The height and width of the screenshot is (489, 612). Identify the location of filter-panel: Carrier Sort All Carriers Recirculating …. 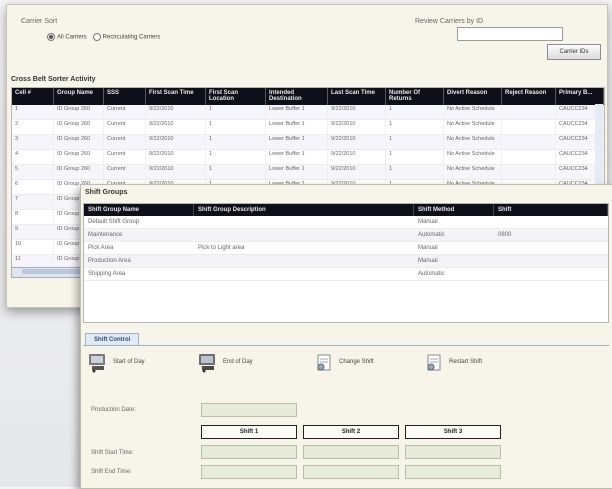
(307, 39).